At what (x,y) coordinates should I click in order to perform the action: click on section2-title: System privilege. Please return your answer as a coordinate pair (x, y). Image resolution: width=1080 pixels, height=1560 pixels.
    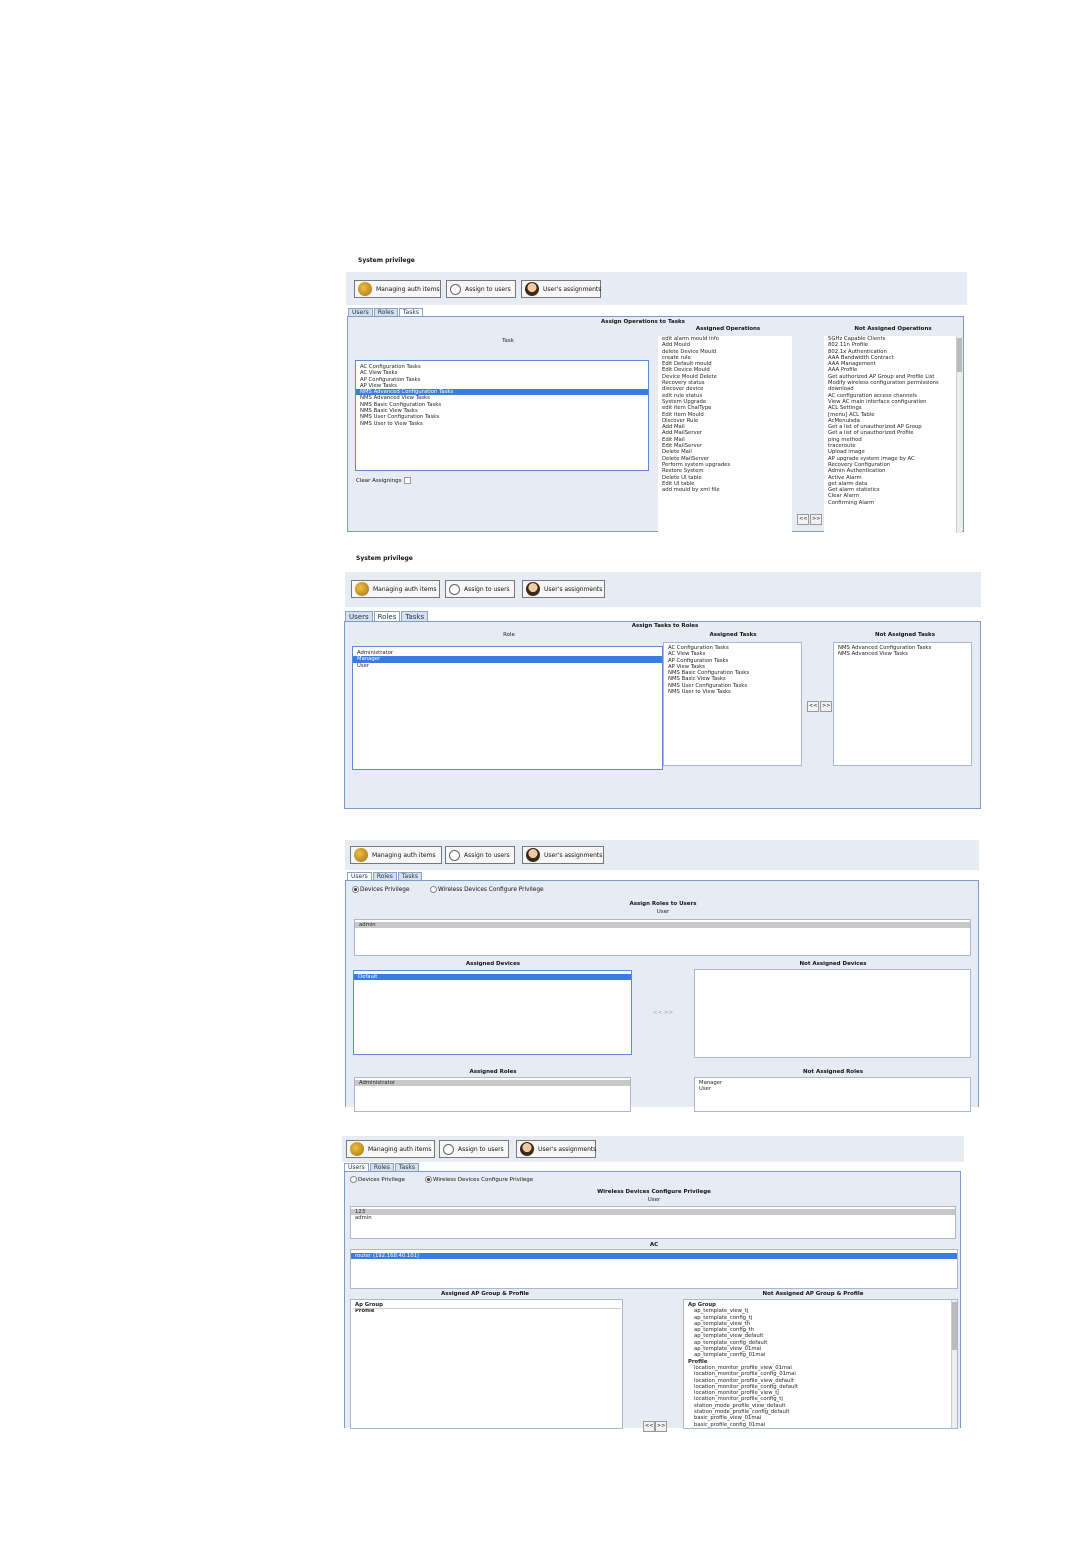
    Looking at the image, I should click on (384, 558).